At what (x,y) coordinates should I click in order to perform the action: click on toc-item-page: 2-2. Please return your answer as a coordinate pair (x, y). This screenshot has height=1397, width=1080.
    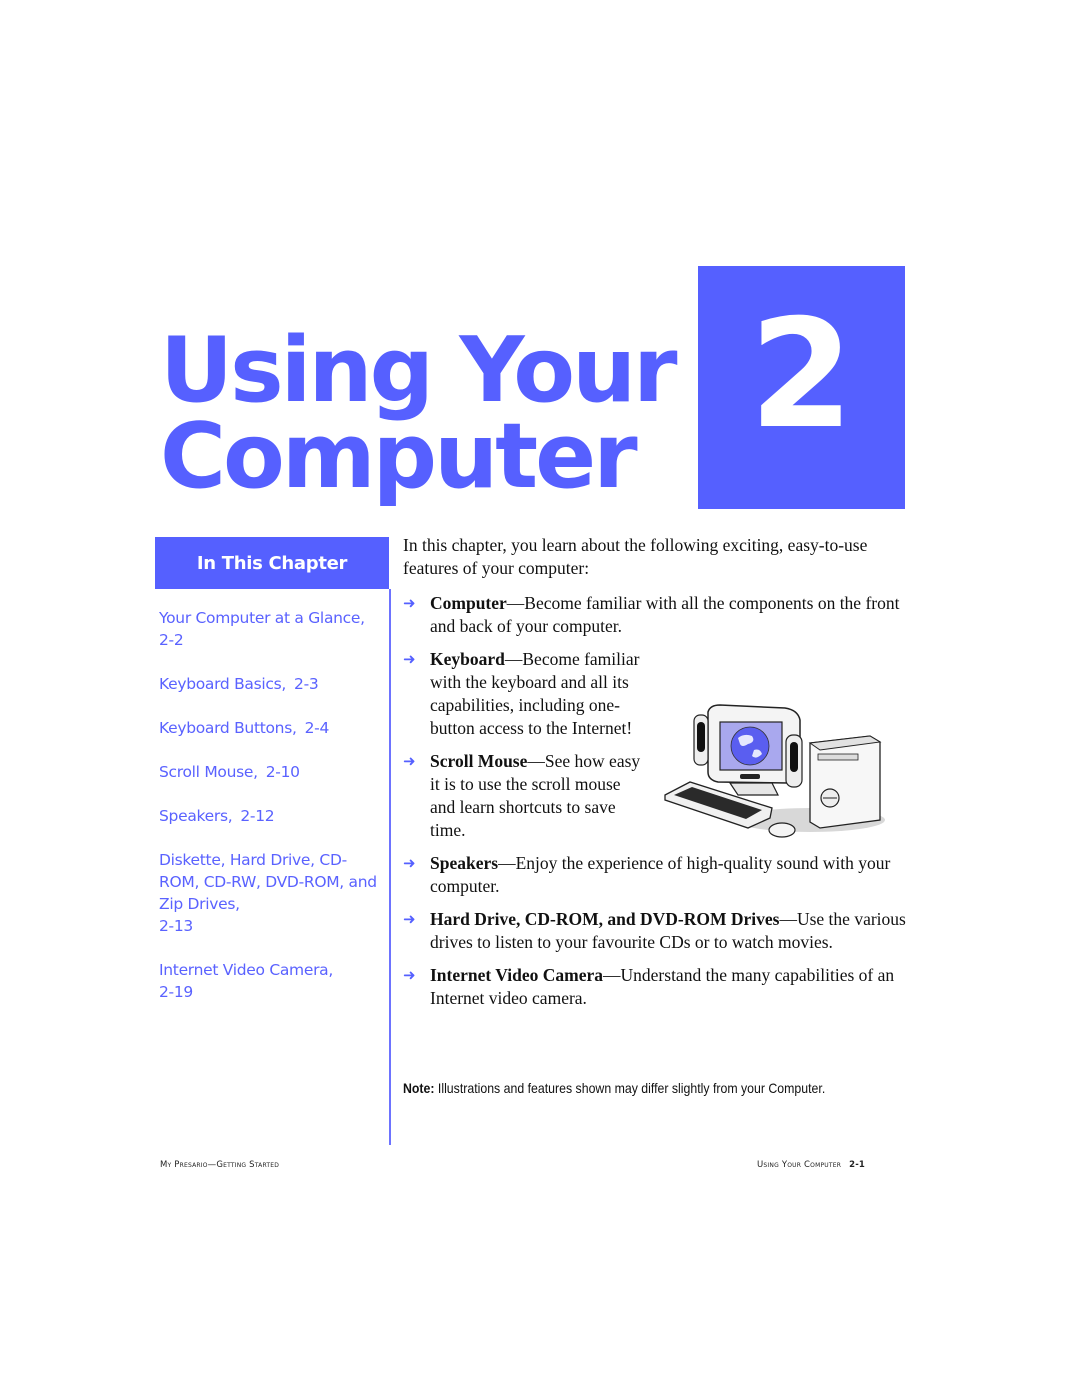
    Looking at the image, I should click on (171, 640).